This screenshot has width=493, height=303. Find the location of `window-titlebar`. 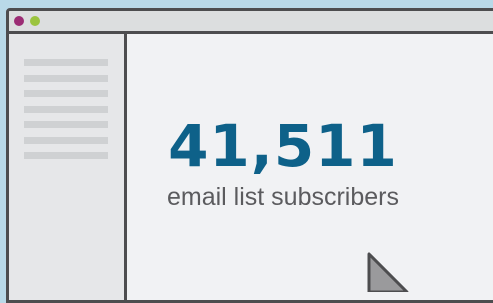

window-titlebar is located at coordinates (251, 22).